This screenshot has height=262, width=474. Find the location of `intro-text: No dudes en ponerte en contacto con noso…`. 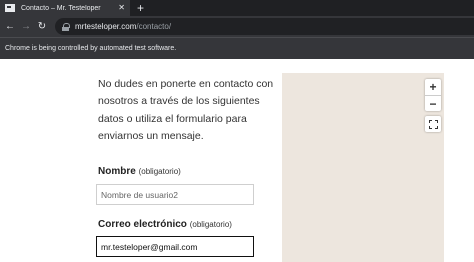

intro-text: No dudes en ponerte en contacto con noso… is located at coordinates (186, 110).